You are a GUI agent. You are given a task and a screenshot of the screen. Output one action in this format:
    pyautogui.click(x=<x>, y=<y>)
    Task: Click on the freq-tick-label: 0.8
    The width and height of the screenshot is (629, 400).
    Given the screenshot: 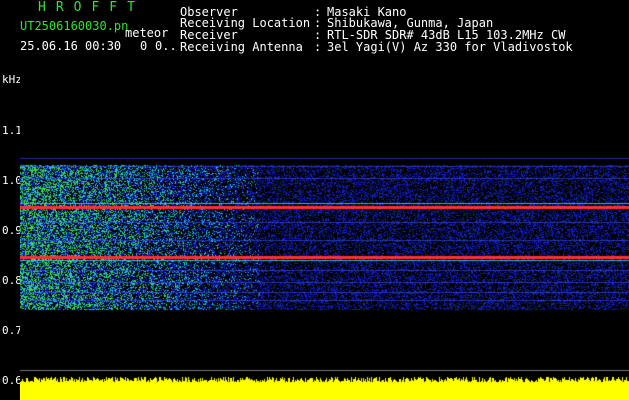 What is the action you would take?
    pyautogui.click(x=12, y=280)
    